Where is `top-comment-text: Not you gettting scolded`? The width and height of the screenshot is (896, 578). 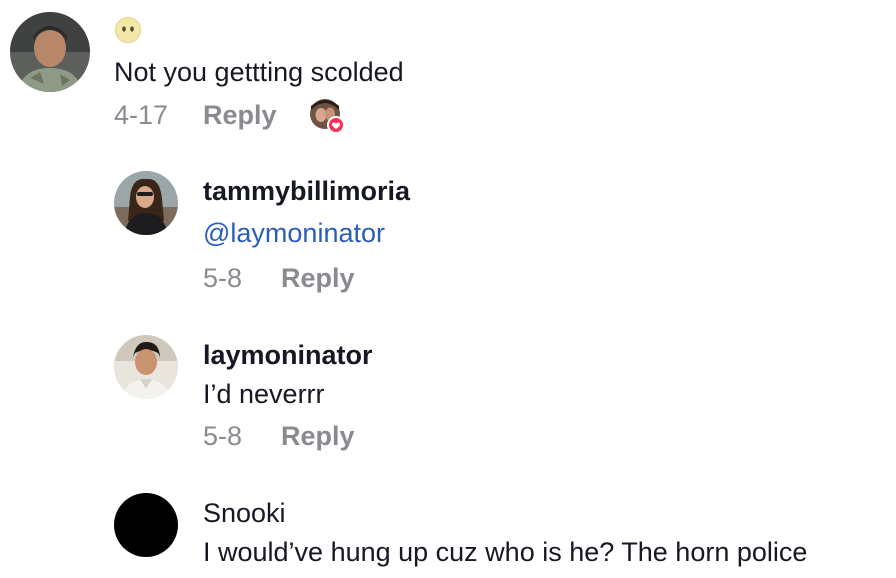 top-comment-text: Not you gettting scolded is located at coordinates (259, 72).